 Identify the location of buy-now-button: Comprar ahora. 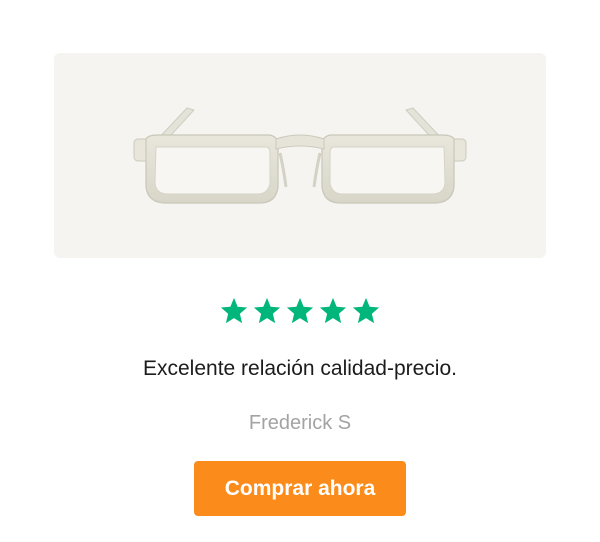
(300, 488).